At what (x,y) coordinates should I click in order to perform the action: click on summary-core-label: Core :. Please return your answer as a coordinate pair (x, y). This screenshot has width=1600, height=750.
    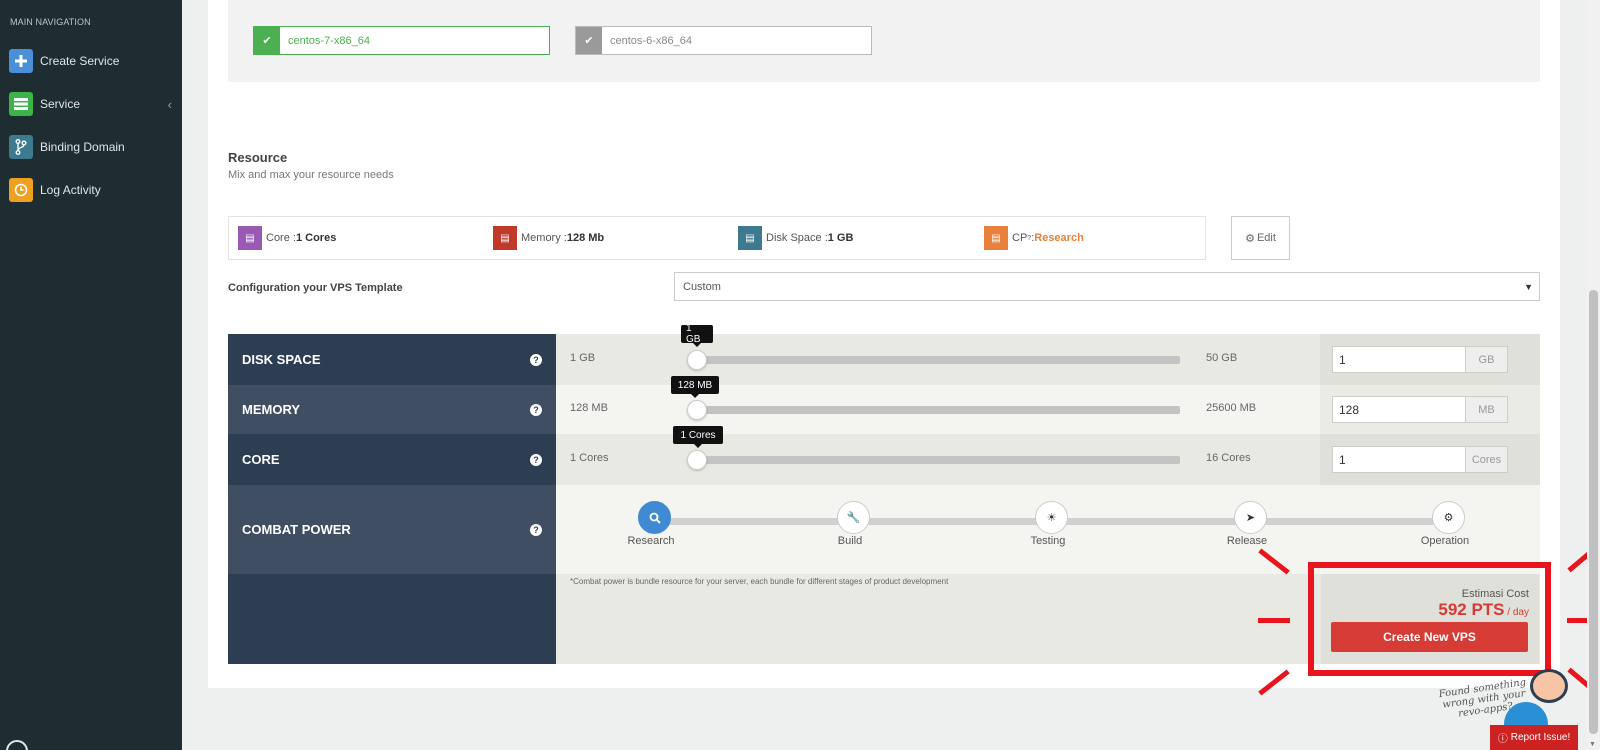
    Looking at the image, I should click on (281, 238).